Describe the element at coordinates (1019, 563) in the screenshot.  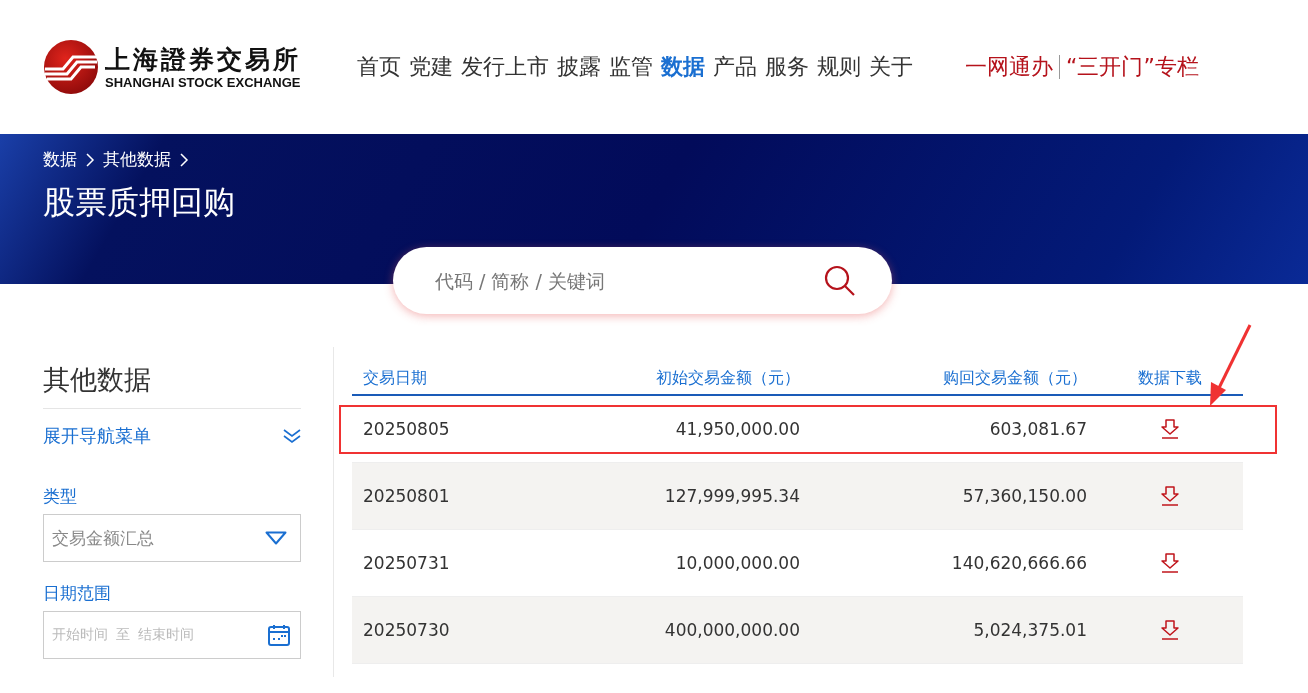
I see `table-cell-text: 140,620,666.66` at that location.